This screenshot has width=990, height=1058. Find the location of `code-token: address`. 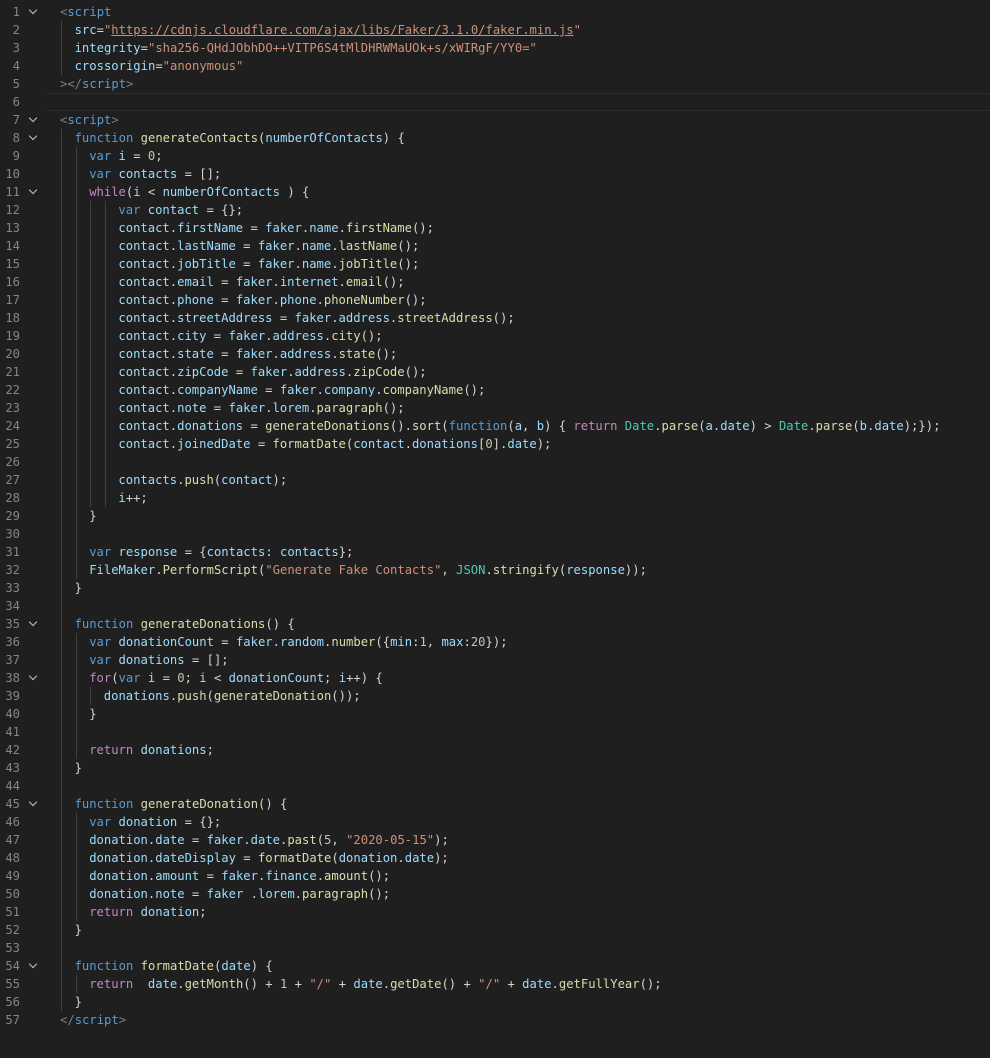

code-token: address is located at coordinates (320, 372).